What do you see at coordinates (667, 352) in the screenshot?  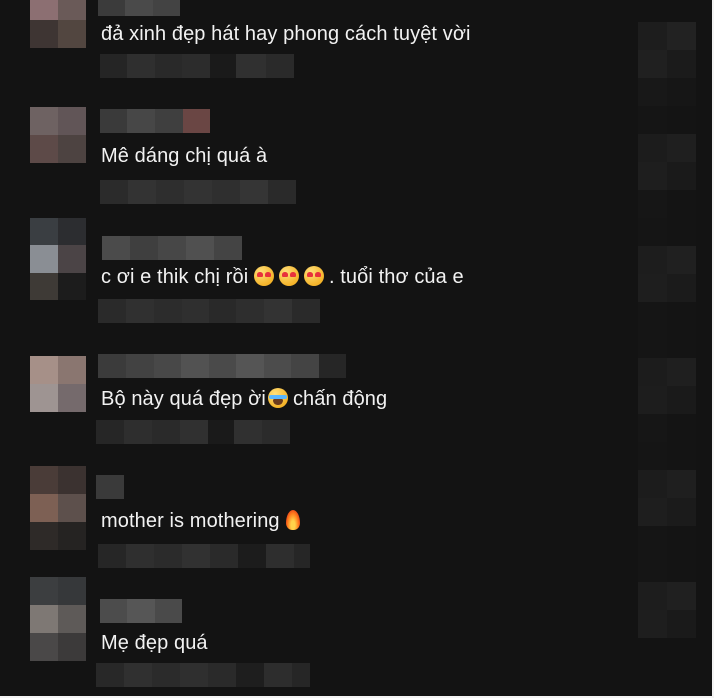 I see `like-buttons-blurred` at bounding box center [667, 352].